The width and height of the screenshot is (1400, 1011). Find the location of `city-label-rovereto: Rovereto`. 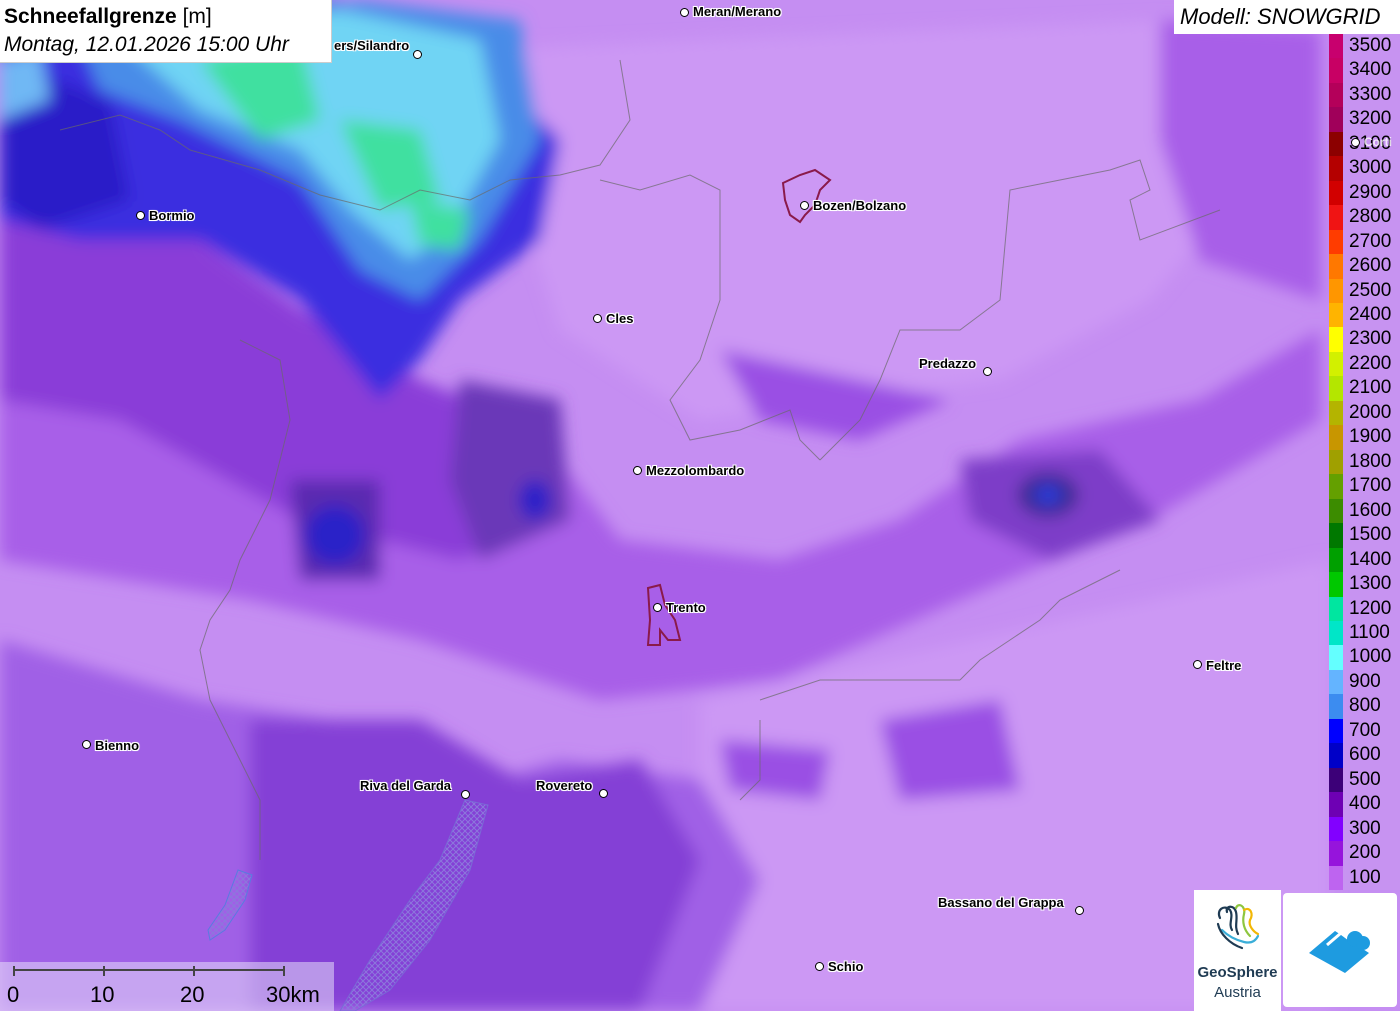

city-label-rovereto: Rovereto is located at coordinates (564, 785).